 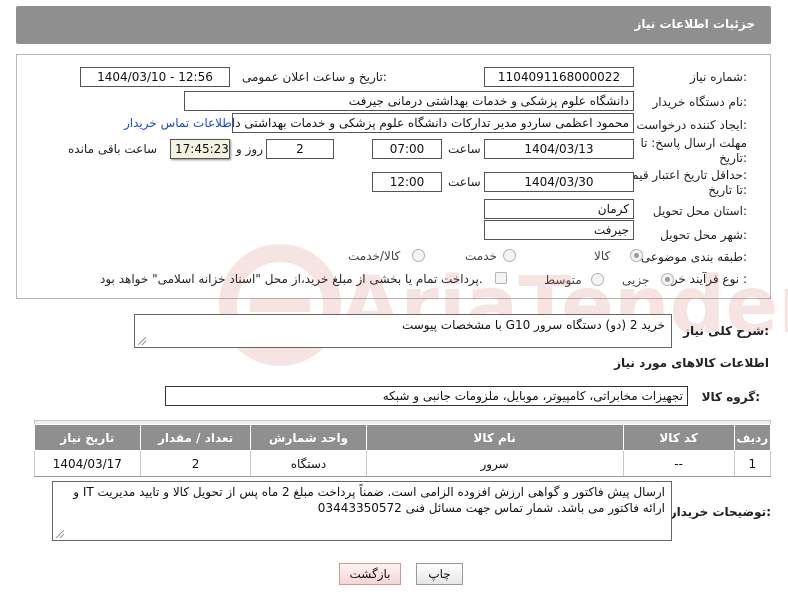 What do you see at coordinates (200, 149) in the screenshot?
I see `remaining-time-field: 17:45:23` at bounding box center [200, 149].